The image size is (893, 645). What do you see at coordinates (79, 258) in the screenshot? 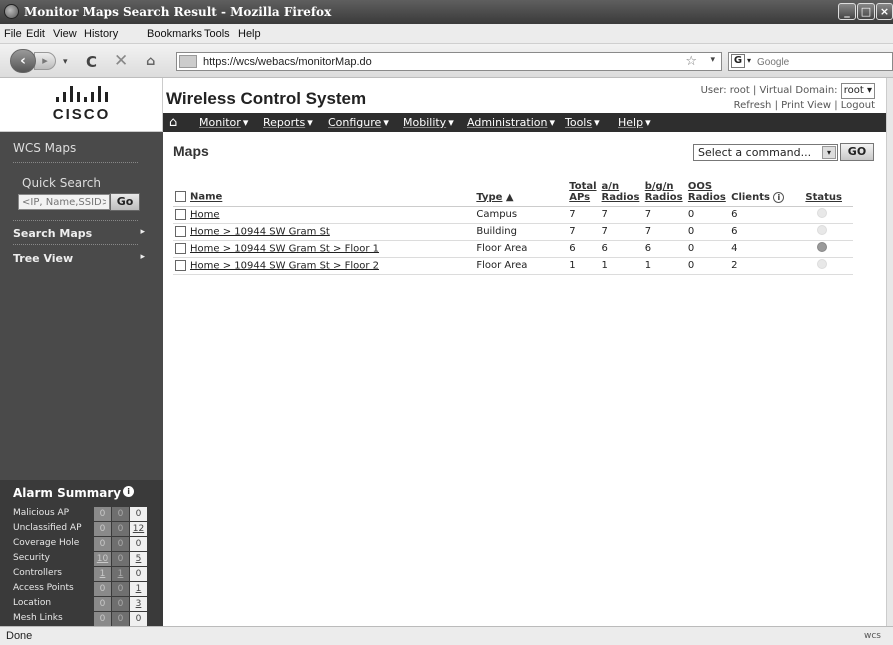
I see `sidebar-item-tree-view: Tree View ▸` at bounding box center [79, 258].